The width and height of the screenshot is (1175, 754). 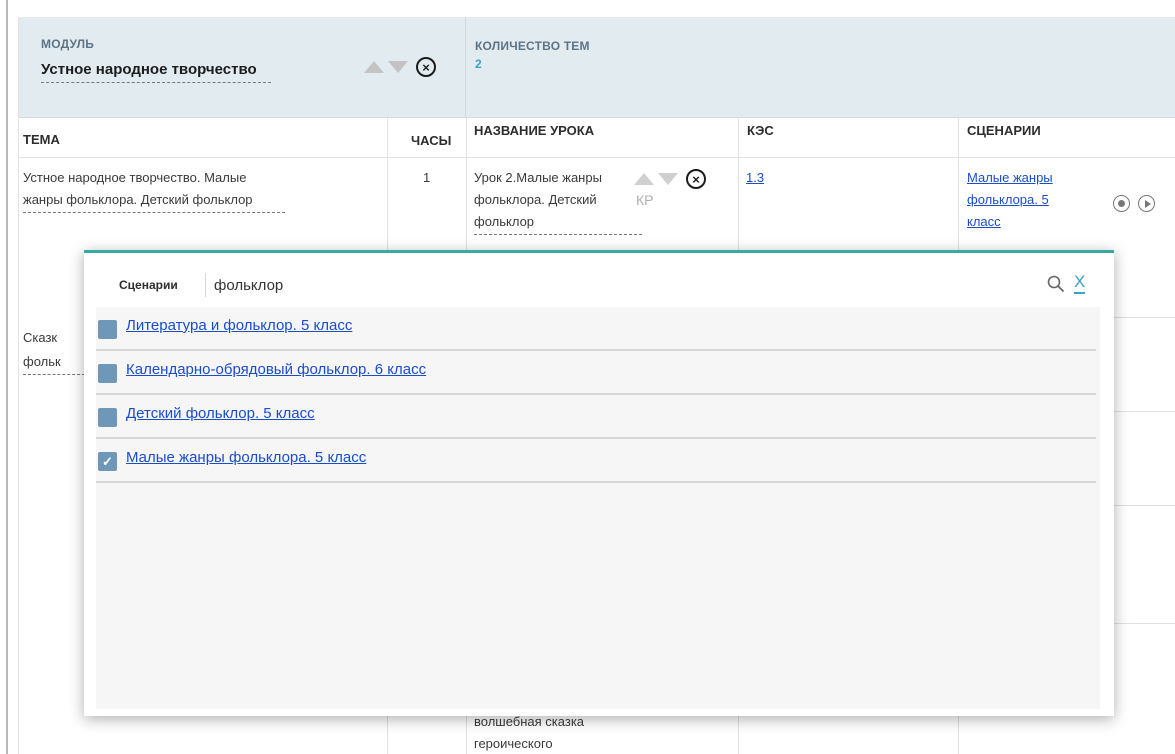 I want to click on list-item: Детский фольклор. 5 класс, so click(x=596, y=417).